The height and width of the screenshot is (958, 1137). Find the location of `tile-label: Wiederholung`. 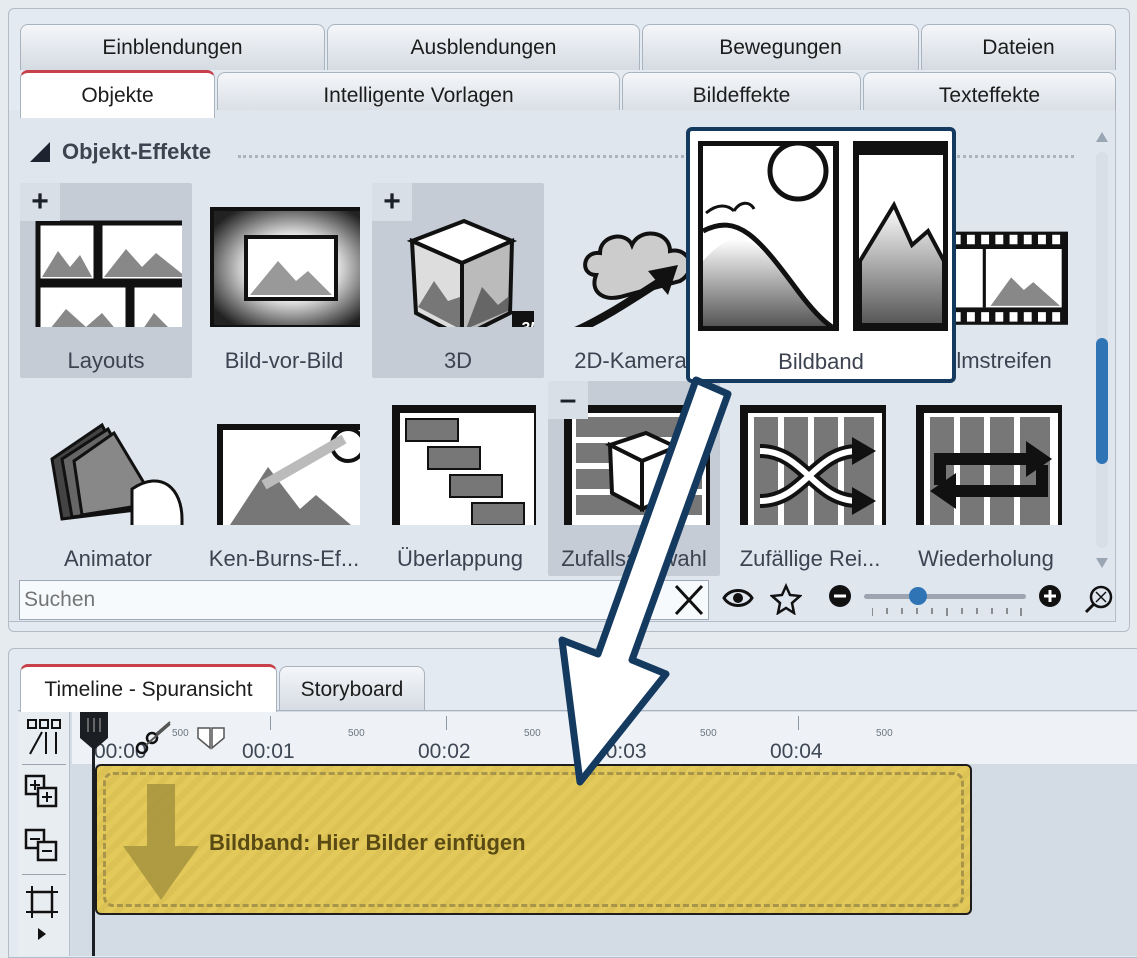

tile-label: Wiederholung is located at coordinates (986, 558).